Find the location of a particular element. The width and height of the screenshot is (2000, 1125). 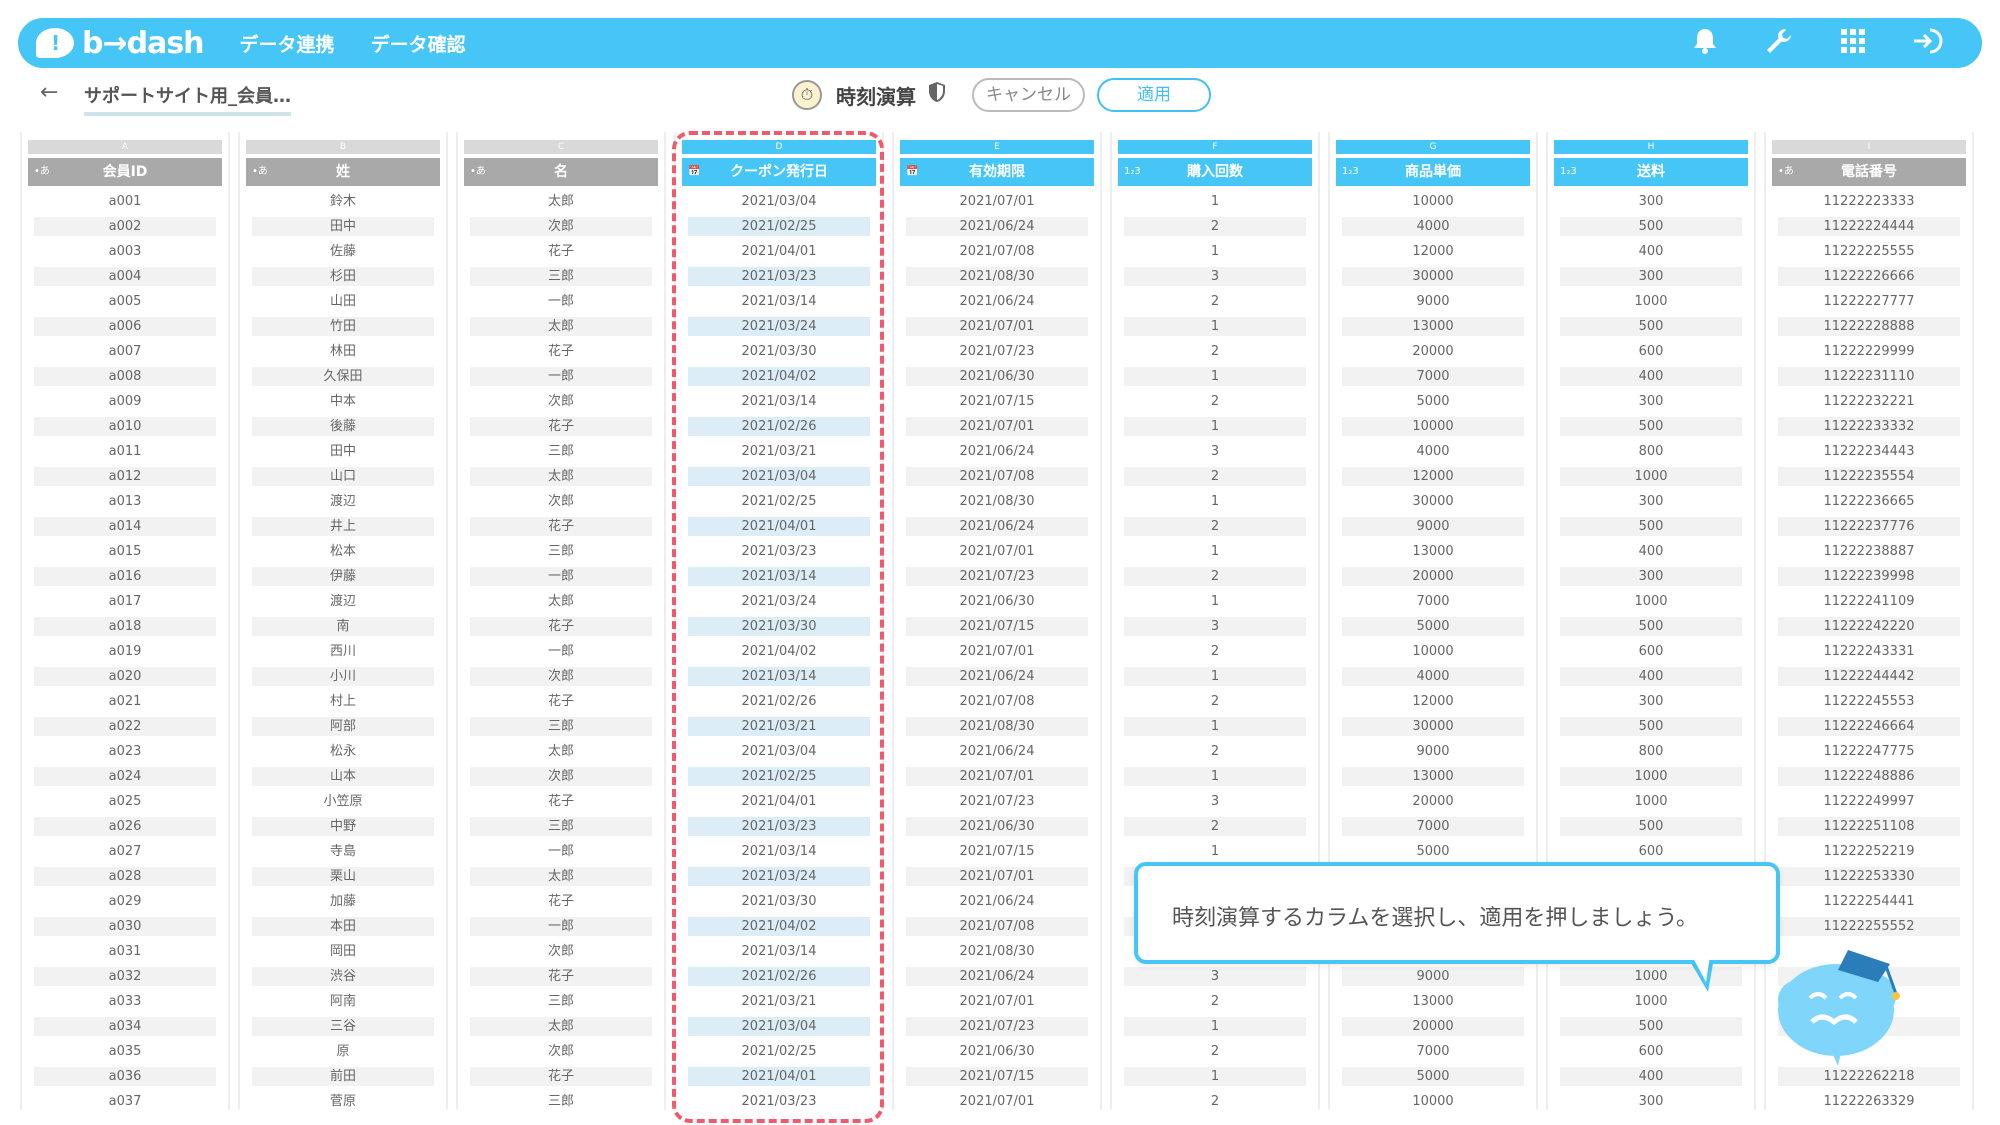

table-cell: 5000 is located at coordinates (1433, 401).